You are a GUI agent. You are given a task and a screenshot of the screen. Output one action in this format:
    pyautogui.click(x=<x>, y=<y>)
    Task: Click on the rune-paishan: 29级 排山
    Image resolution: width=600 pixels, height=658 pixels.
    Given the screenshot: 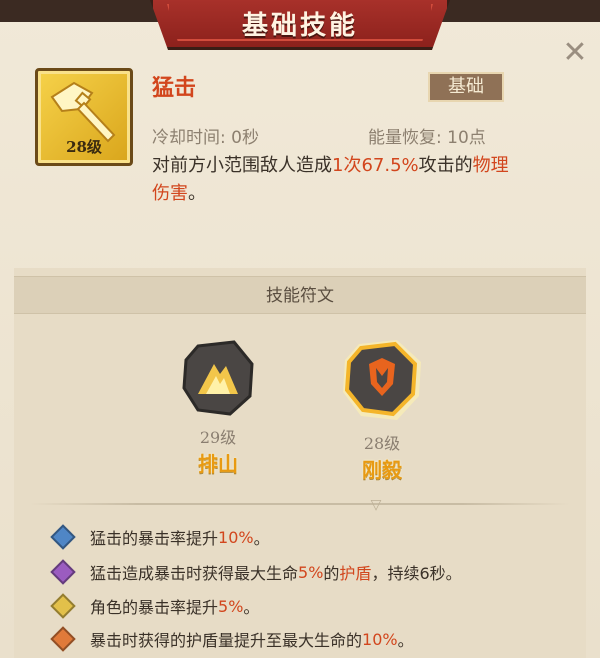 What is the action you would take?
    pyautogui.click(x=218, y=406)
    